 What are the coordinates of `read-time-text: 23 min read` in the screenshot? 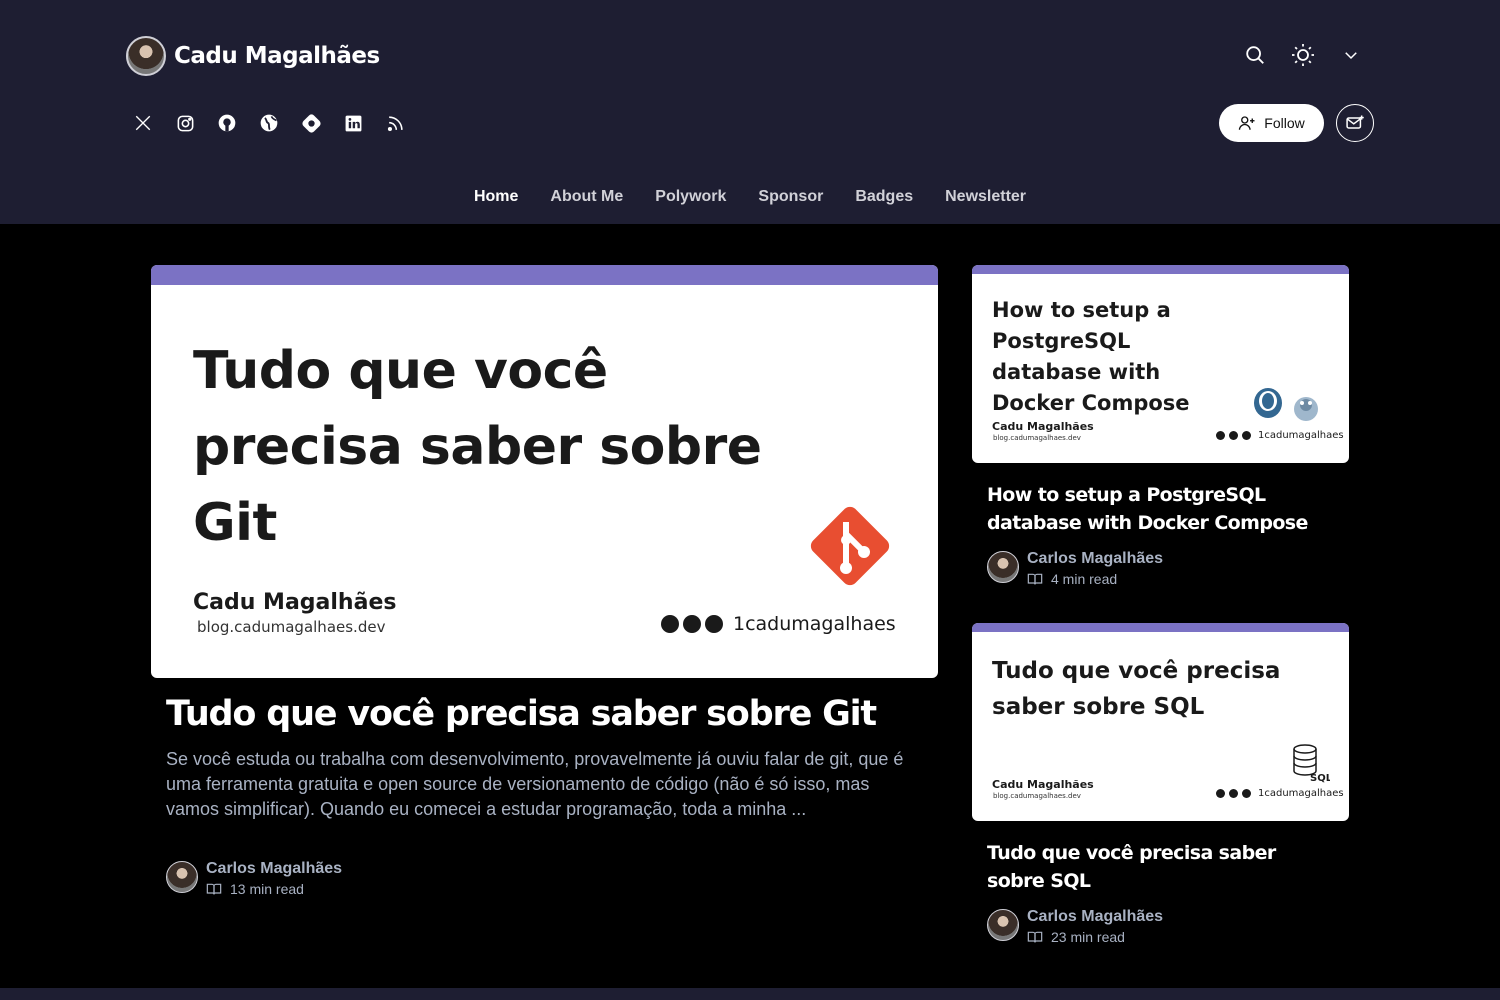 It's located at (1088, 937).